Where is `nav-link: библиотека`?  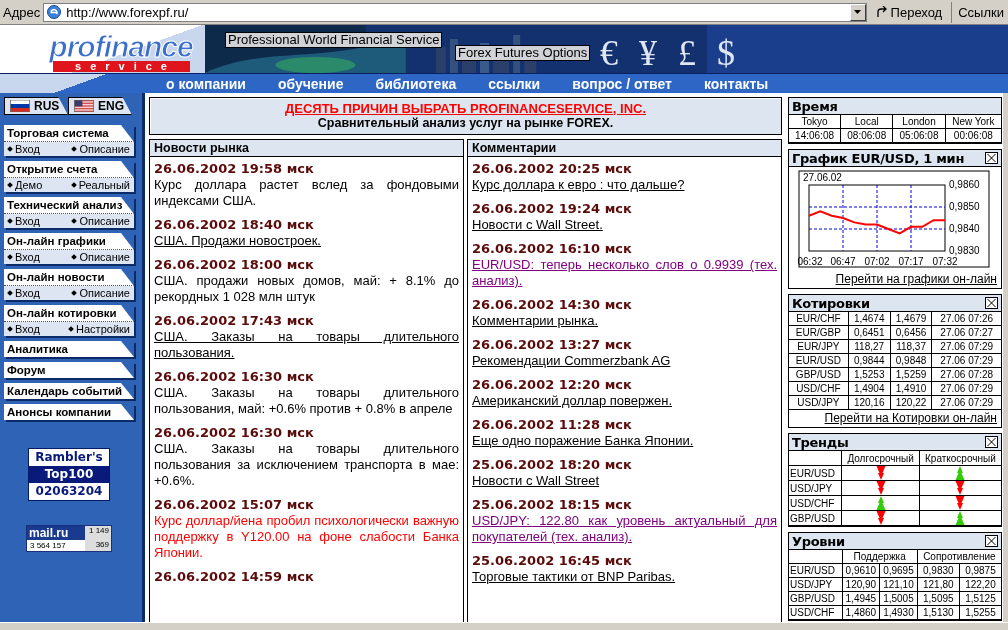 nav-link: библиотека is located at coordinates (416, 84).